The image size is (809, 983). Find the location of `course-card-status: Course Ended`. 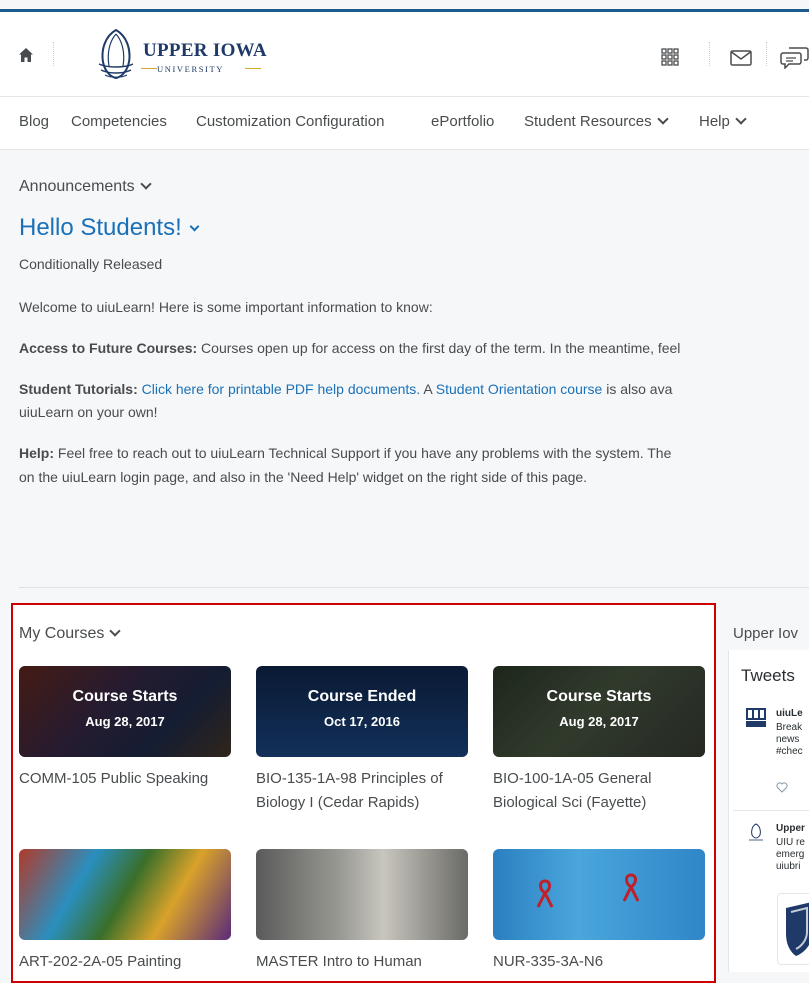

course-card-status: Course Ended is located at coordinates (362, 696).